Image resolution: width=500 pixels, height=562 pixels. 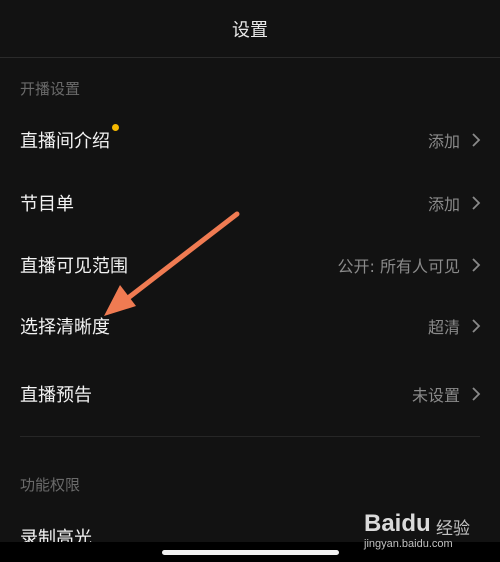 I want to click on row-visibility: 直播可见范围 公开: 所有人可见, so click(x=250, y=265).